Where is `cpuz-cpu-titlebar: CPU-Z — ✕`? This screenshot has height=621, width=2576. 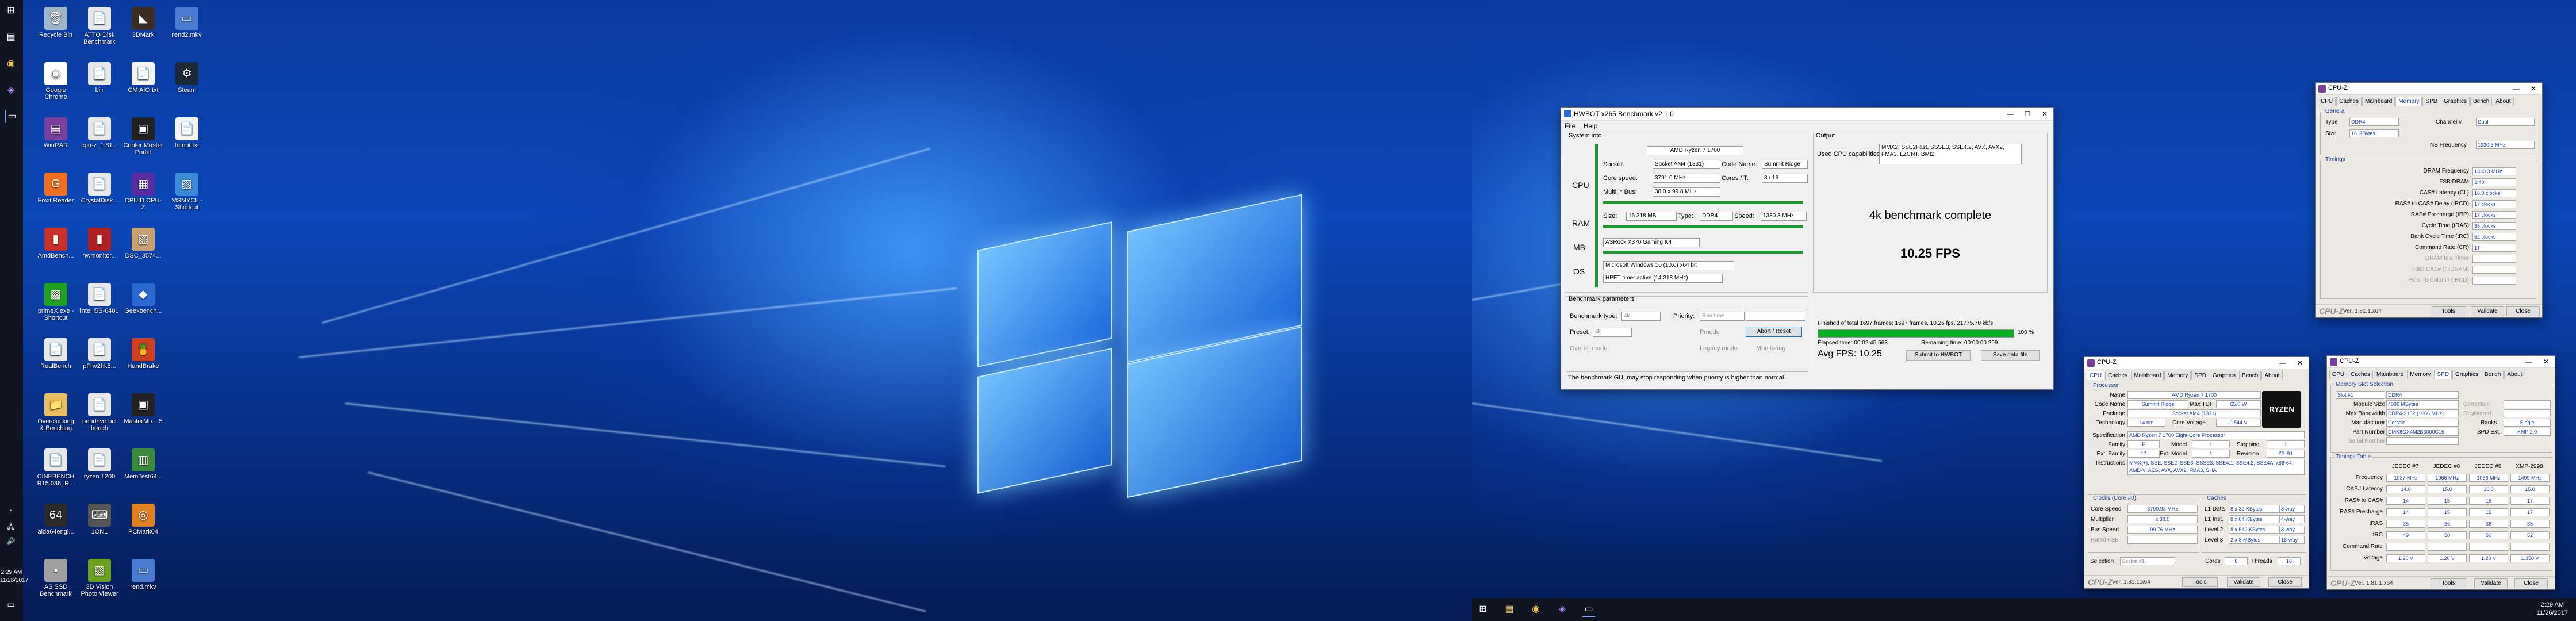 cpuz-cpu-titlebar: CPU-Z — ✕ is located at coordinates (2196, 363).